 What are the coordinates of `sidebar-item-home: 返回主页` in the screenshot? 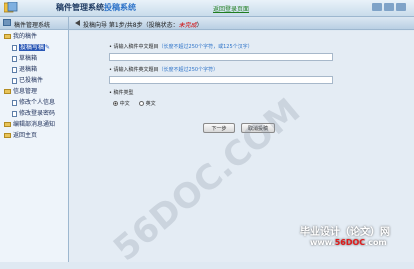 It's located at (20, 136).